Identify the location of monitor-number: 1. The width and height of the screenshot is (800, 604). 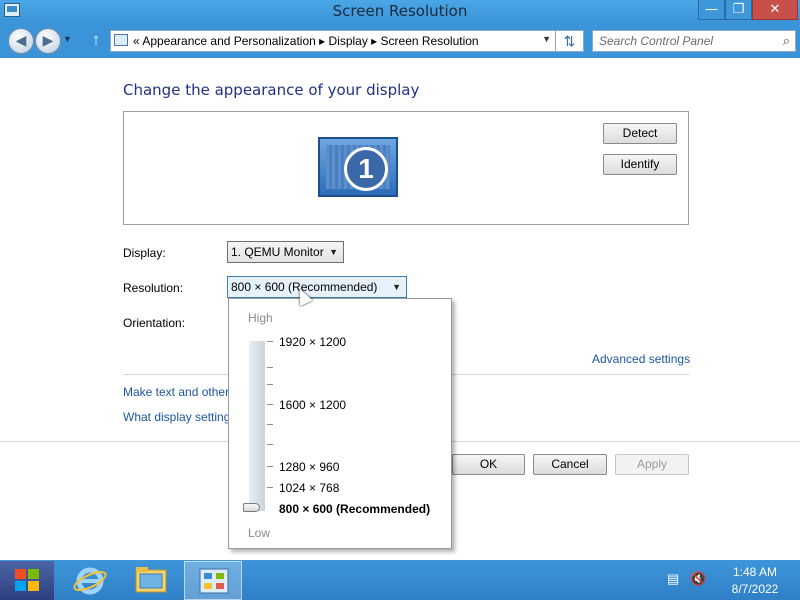
(366, 169).